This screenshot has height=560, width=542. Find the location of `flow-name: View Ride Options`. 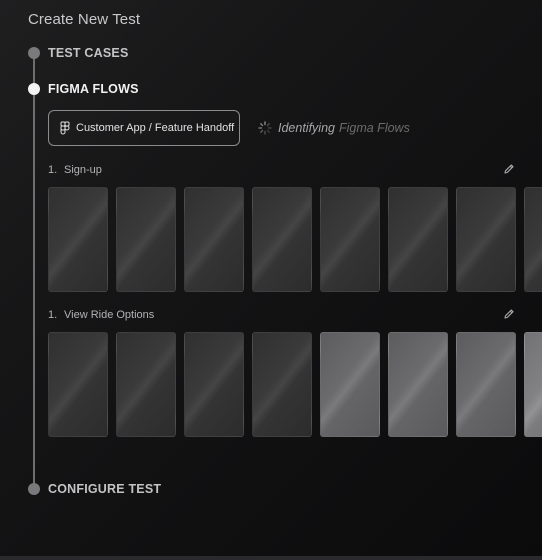

flow-name: View Ride Options is located at coordinates (109, 315).